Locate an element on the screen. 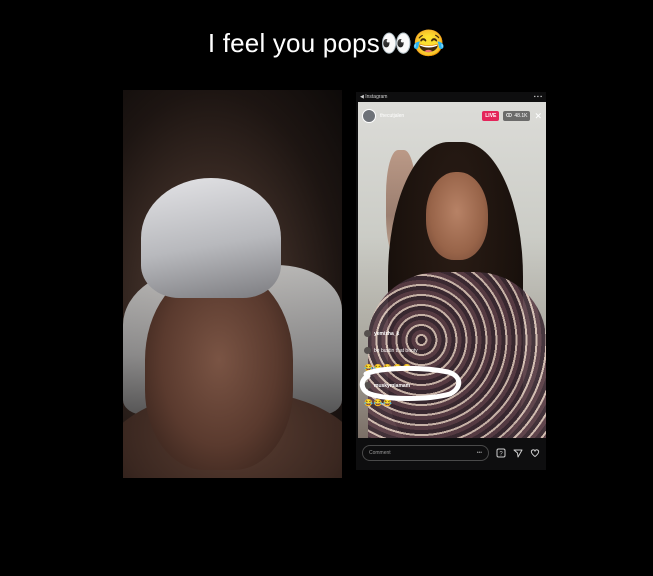 Image resolution: width=653 pixels, height=576 pixels. close-icon: ✕ is located at coordinates (538, 116).